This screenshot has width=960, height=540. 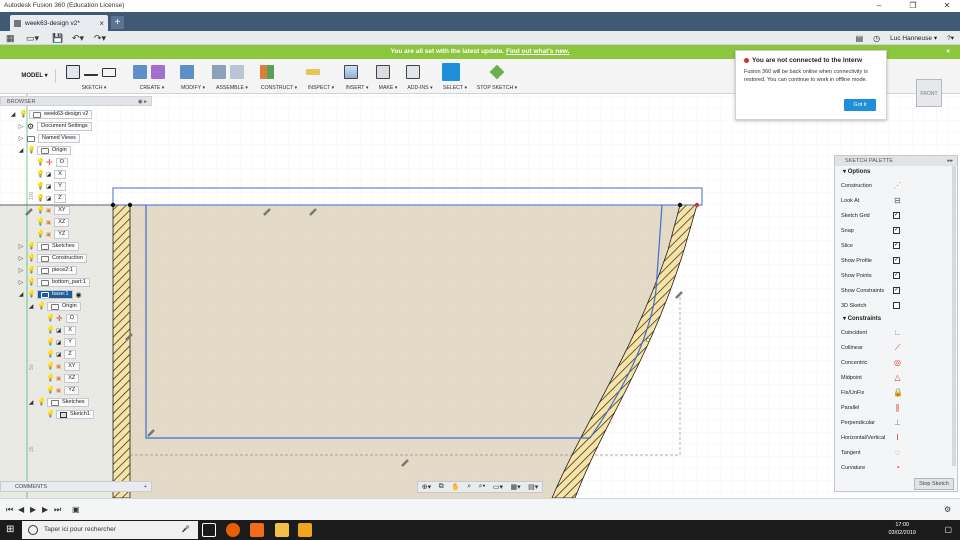 What do you see at coordinates (51, 114) in the screenshot?
I see `tree-root: ◢ 💡 week63-design v2` at bounding box center [51, 114].